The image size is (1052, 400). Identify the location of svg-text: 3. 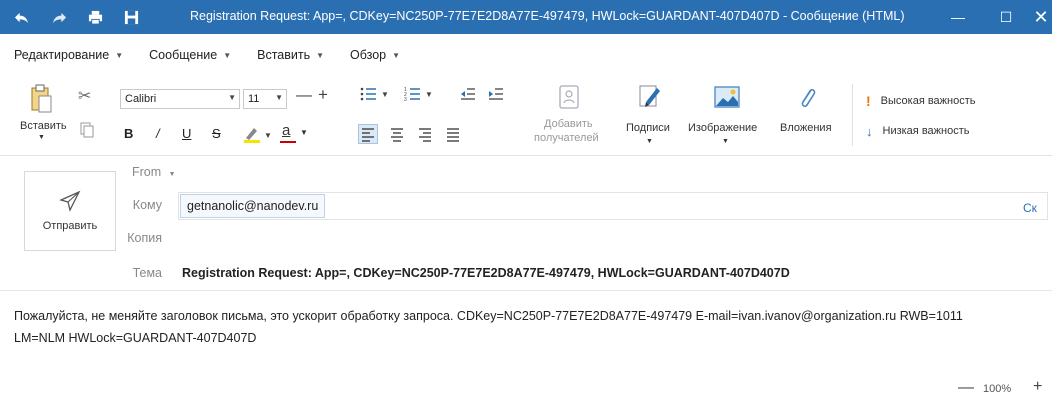
(405, 99).